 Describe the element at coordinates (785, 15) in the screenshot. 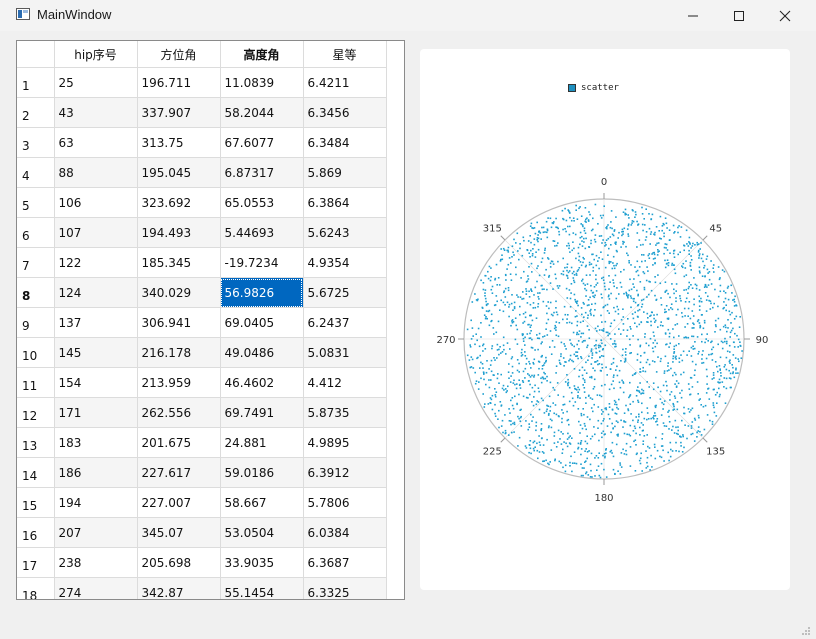

I see `close-button` at that location.